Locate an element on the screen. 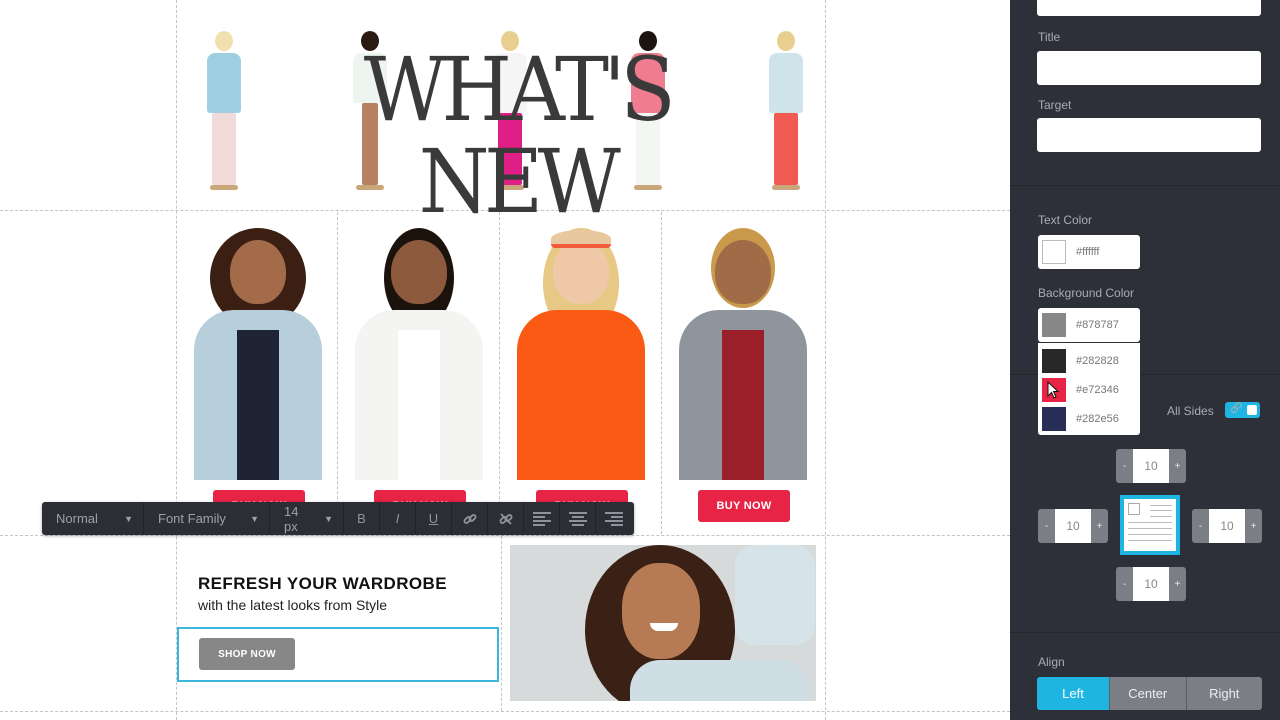 The height and width of the screenshot is (720, 1280). unlink-button is located at coordinates (506, 518).